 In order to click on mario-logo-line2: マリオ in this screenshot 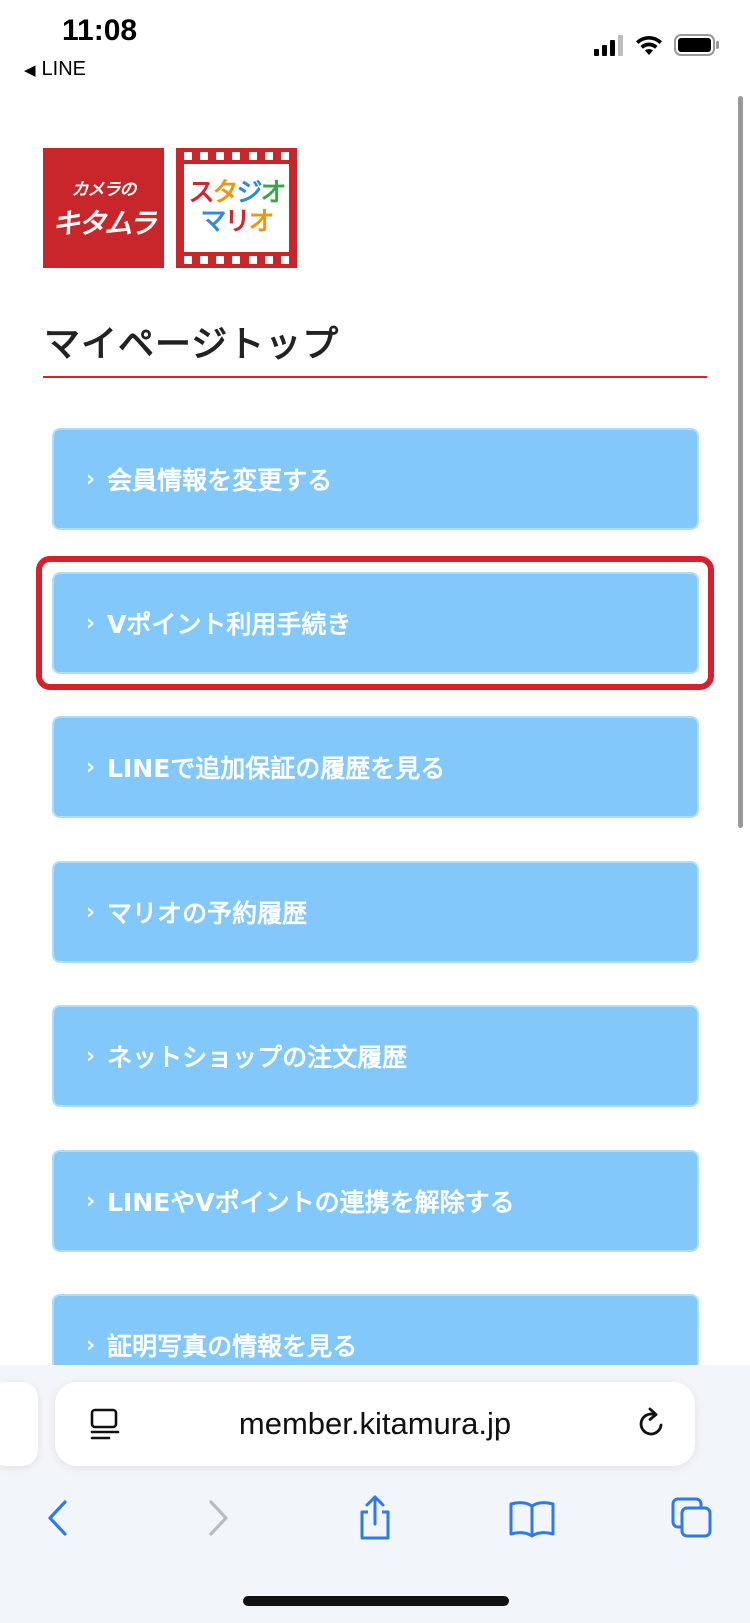, I will do `click(237, 222)`.